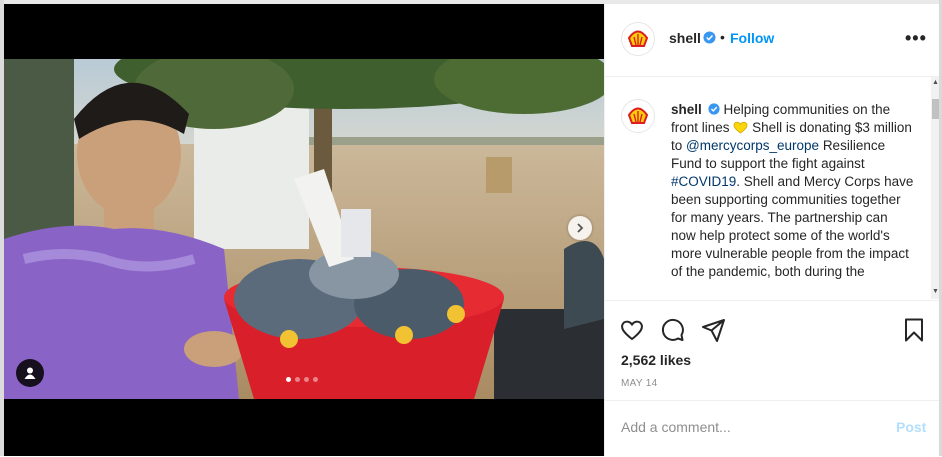 The width and height of the screenshot is (942, 457). Describe the element at coordinates (746, 427) in the screenshot. I see `comment-input` at that location.